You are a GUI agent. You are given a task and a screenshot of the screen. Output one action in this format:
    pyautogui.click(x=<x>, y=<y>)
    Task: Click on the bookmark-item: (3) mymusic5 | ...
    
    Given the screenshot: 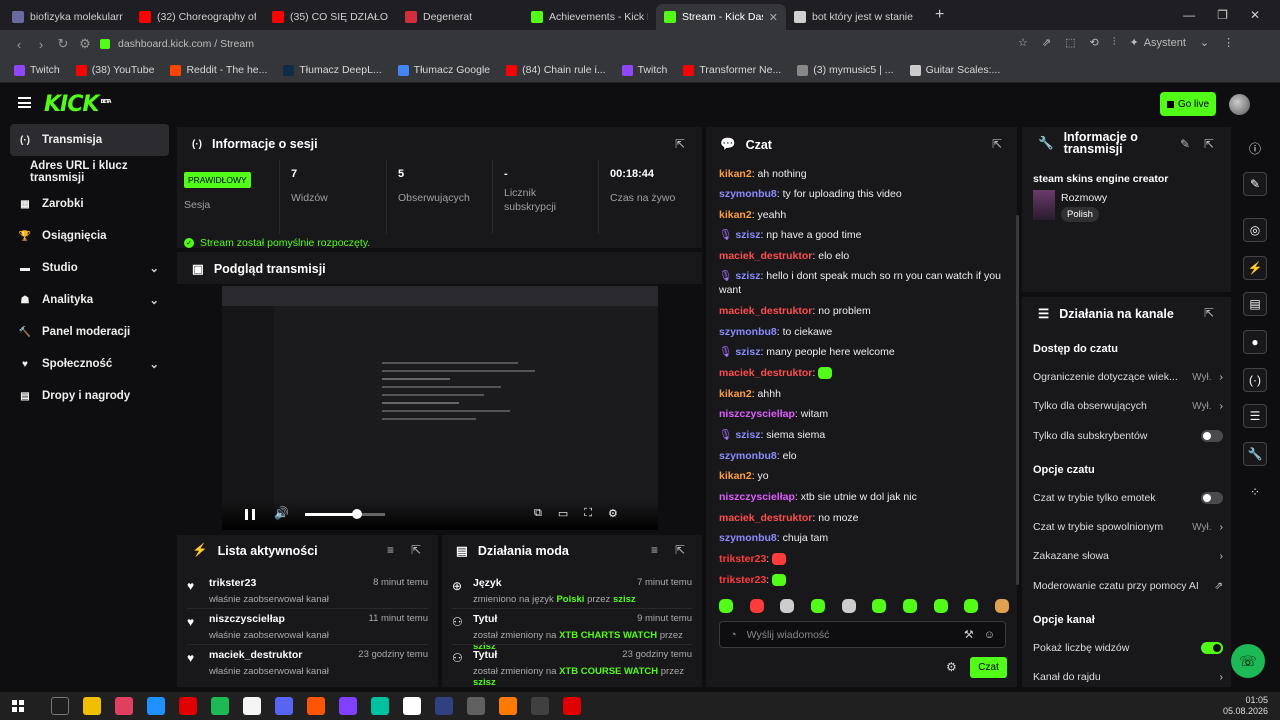 What is the action you would take?
    pyautogui.click(x=845, y=70)
    